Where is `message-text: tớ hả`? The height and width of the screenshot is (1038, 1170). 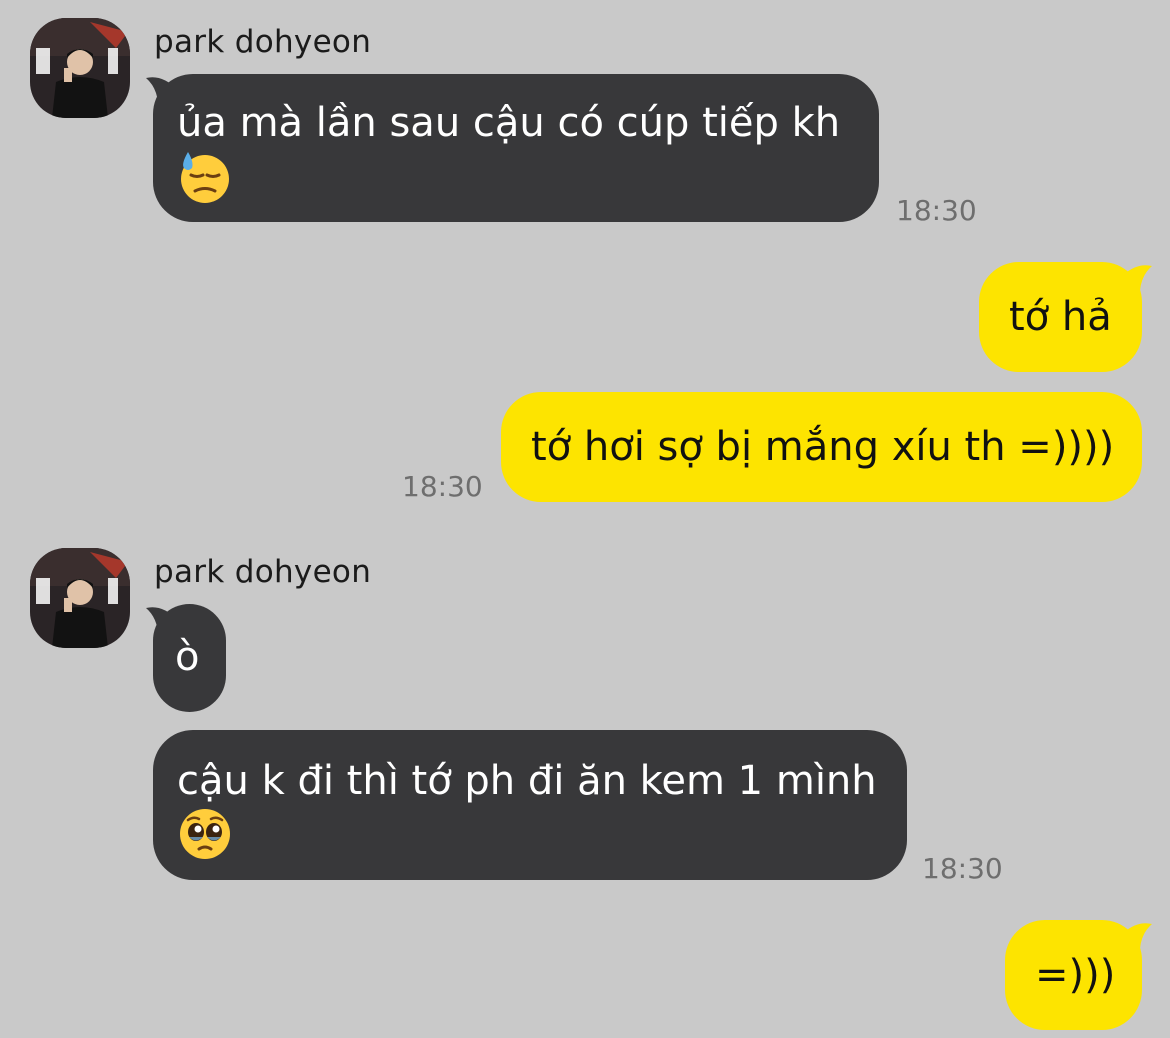
message-text: tớ hả is located at coordinates (1060, 317).